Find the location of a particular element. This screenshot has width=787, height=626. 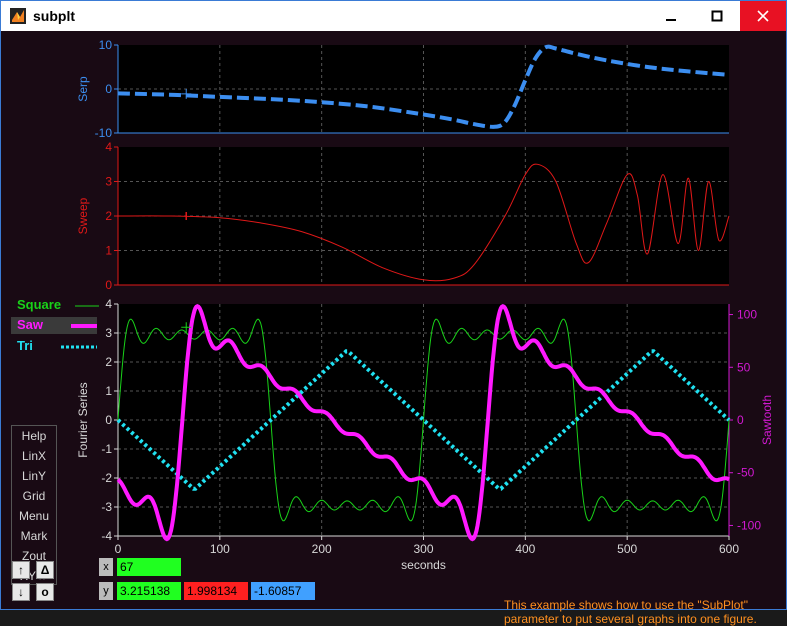

y-tick-label-2: -3 is located at coordinates (106, 507).